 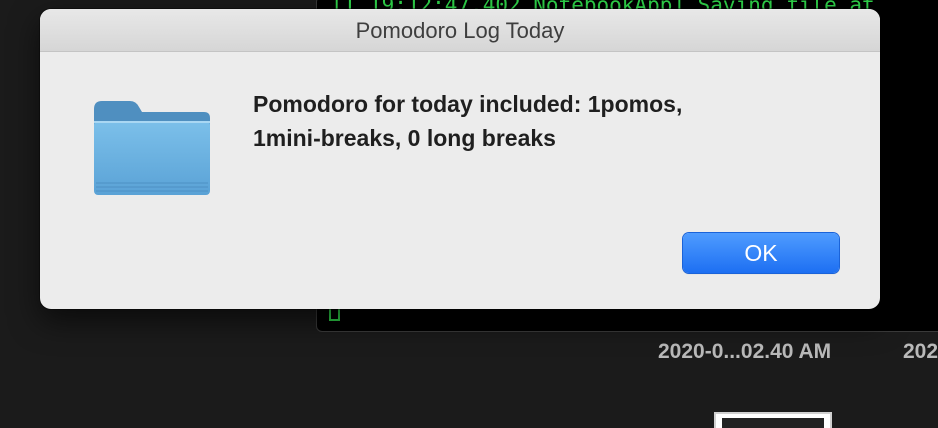 I want to click on desktop-file-label: 2020-0...02.40 AM, so click(x=744, y=352).